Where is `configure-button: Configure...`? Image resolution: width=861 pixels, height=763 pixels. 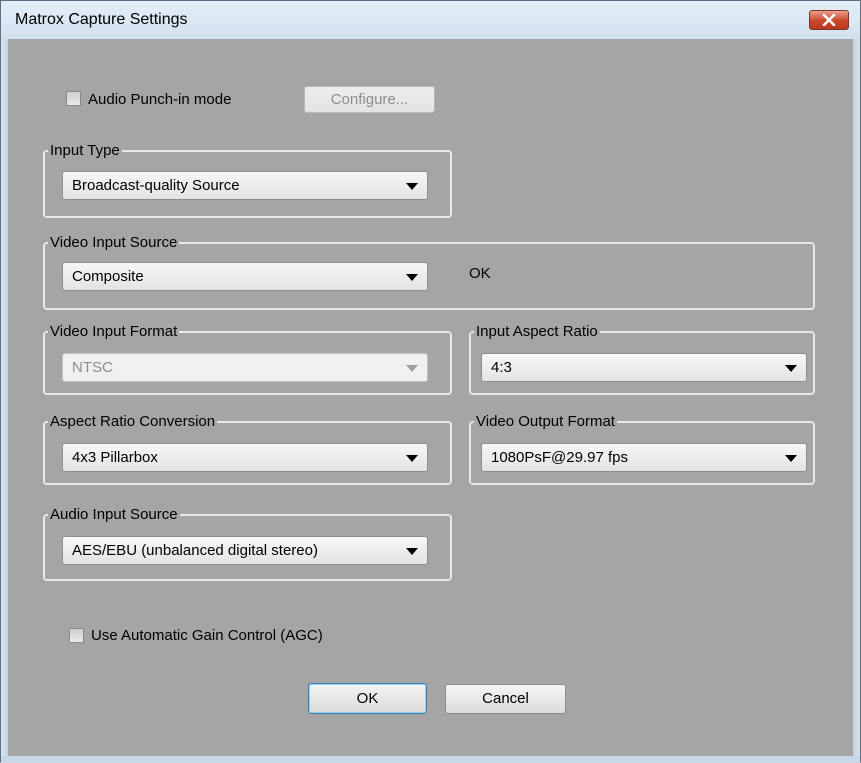
configure-button: Configure... is located at coordinates (369, 99).